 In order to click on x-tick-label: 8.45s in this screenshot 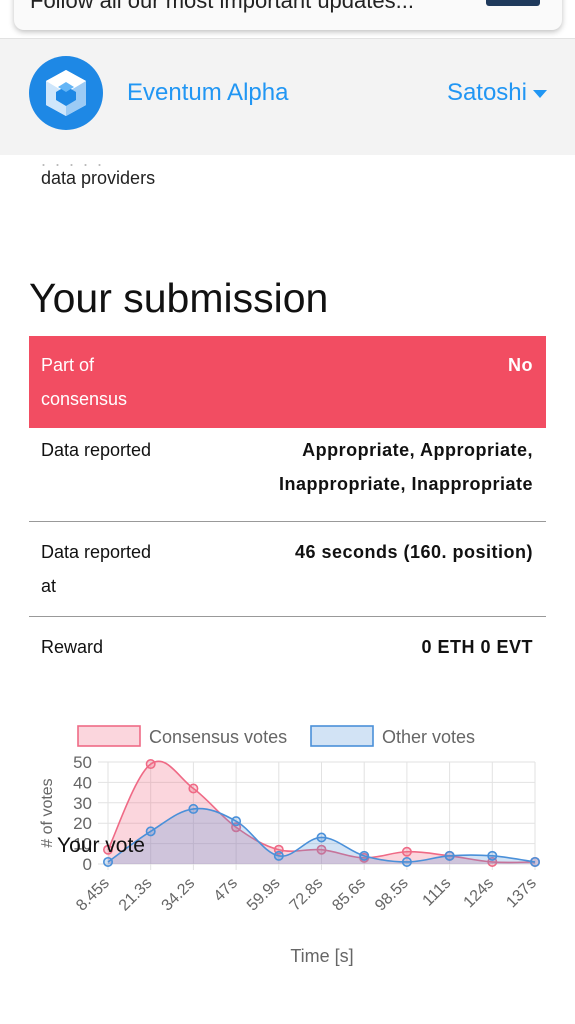, I will do `click(93, 895)`.